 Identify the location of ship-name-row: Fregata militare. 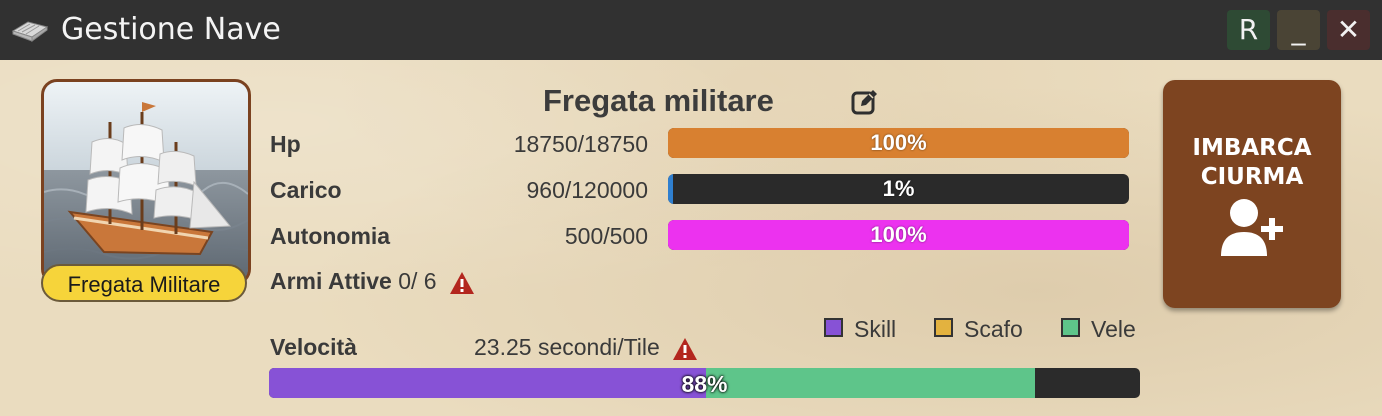
(710, 101).